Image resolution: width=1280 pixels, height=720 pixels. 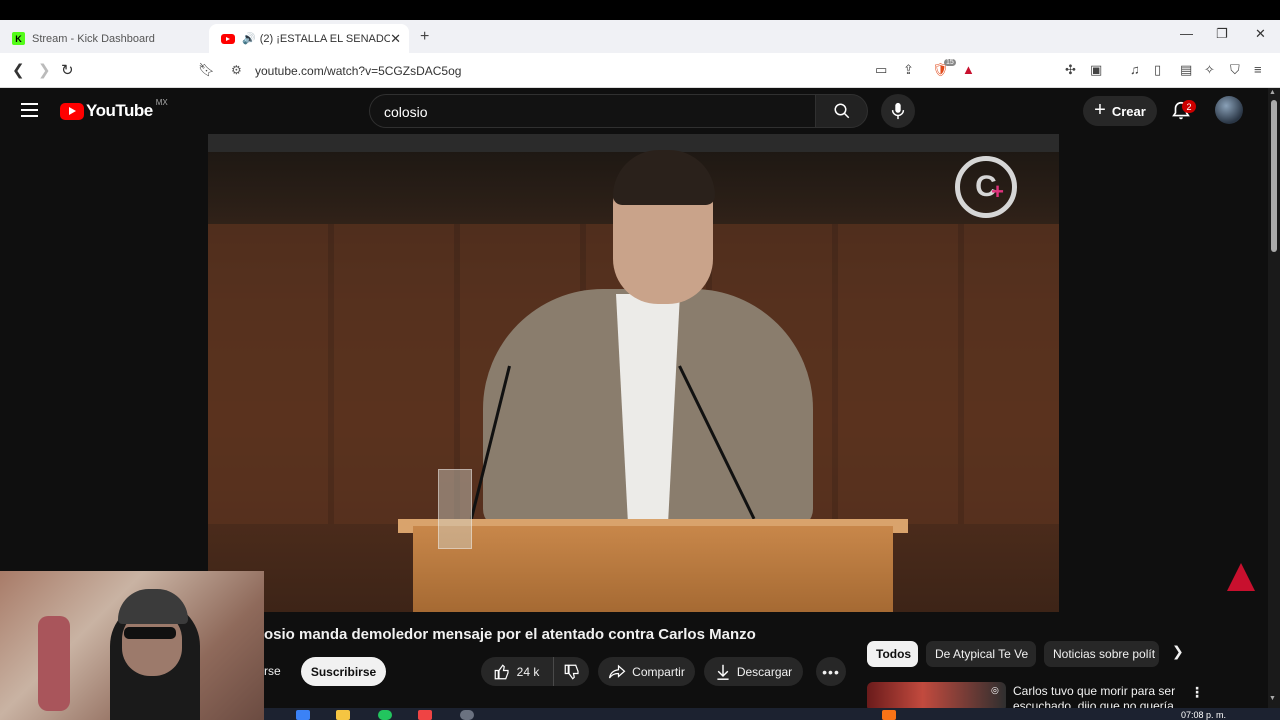 What do you see at coordinates (528, 671) in the screenshot?
I see `like-count: 24 k` at bounding box center [528, 671].